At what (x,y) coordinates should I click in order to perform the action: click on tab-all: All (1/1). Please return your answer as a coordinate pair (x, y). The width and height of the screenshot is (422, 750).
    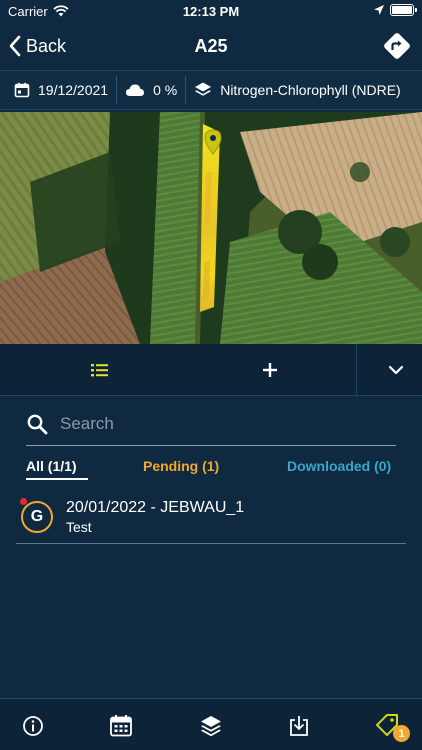
    Looking at the image, I should click on (51, 466).